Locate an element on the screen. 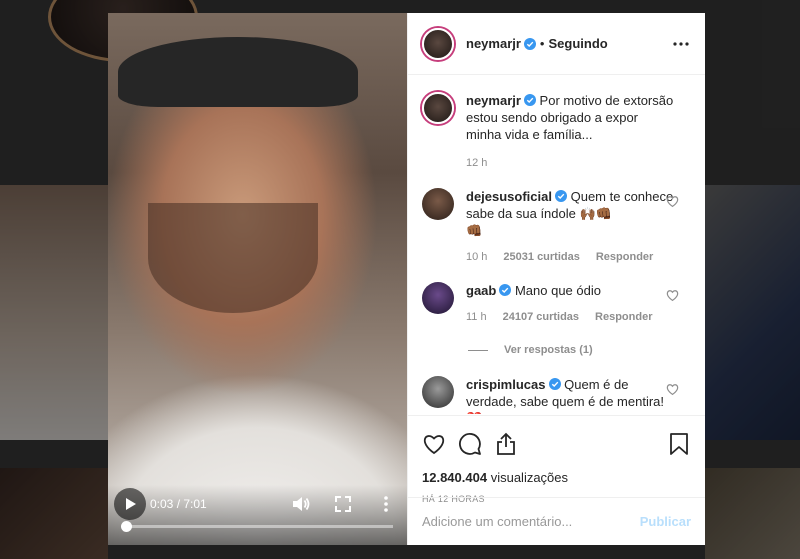 The image size is (800, 559). caption-avatar is located at coordinates (438, 108).